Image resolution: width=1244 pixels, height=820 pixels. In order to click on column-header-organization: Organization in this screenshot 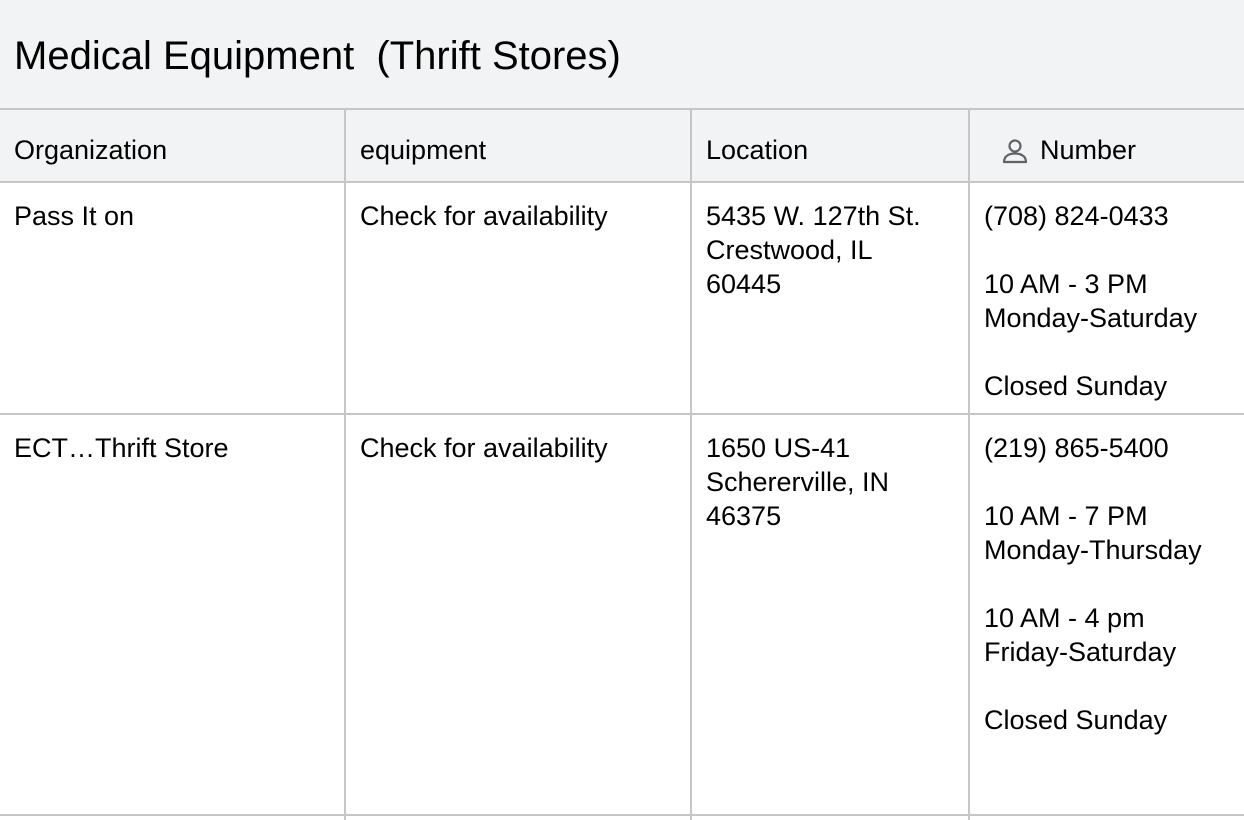, I will do `click(90, 150)`.